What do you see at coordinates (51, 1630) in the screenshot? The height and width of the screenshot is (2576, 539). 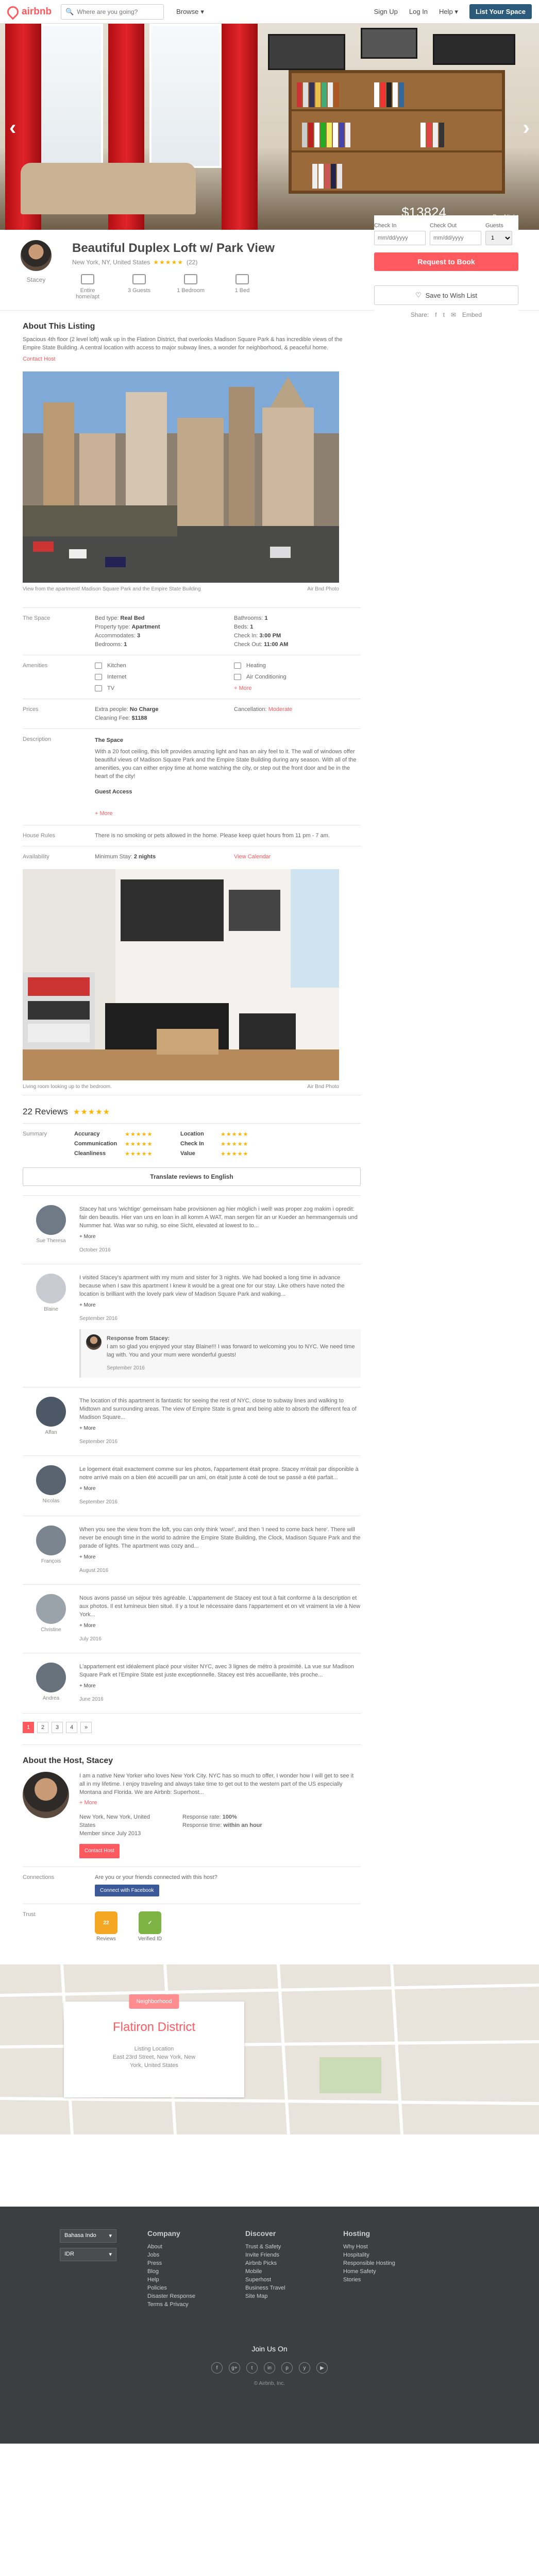 I see `reviewer-name: Christine` at bounding box center [51, 1630].